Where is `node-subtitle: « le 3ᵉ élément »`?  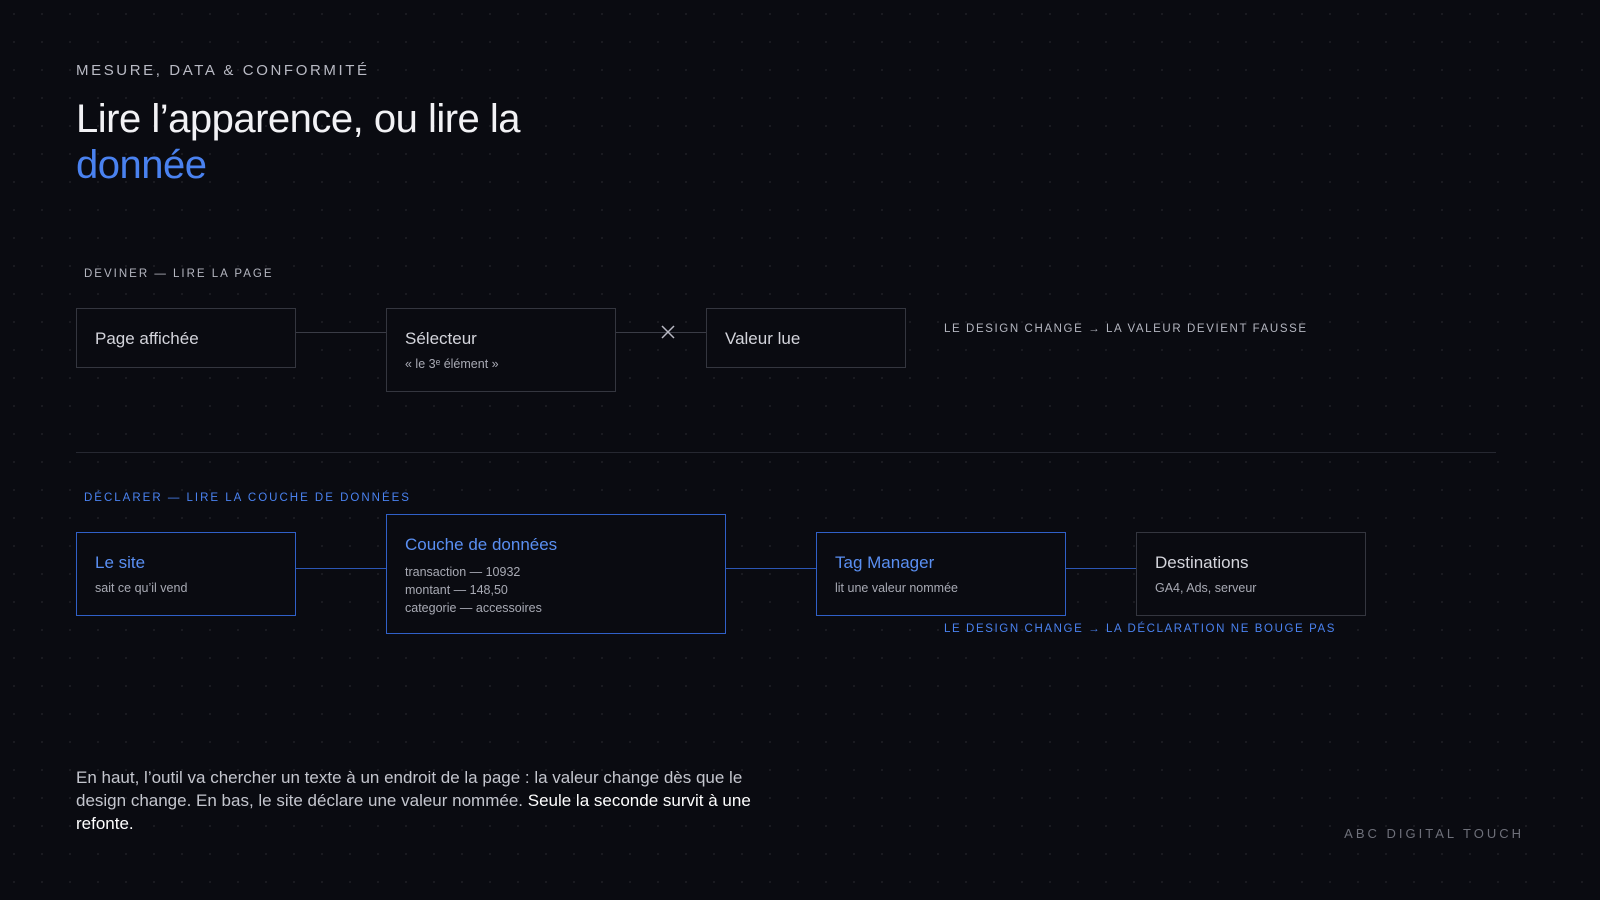 node-subtitle: « le 3ᵉ élément » is located at coordinates (452, 364).